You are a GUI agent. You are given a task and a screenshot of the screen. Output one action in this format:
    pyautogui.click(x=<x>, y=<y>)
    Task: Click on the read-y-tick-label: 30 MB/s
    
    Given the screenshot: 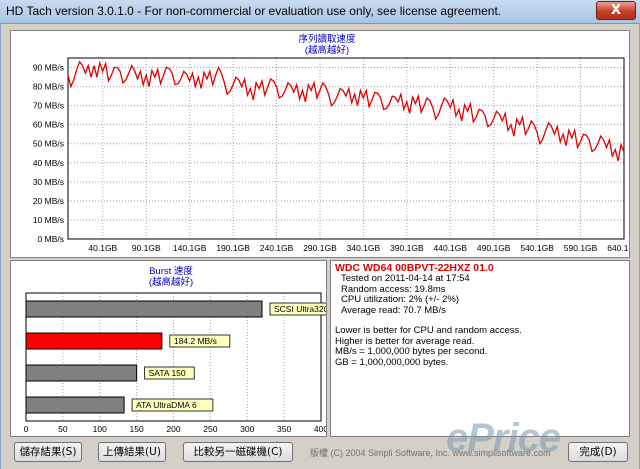 What is the action you would take?
    pyautogui.click(x=48, y=182)
    